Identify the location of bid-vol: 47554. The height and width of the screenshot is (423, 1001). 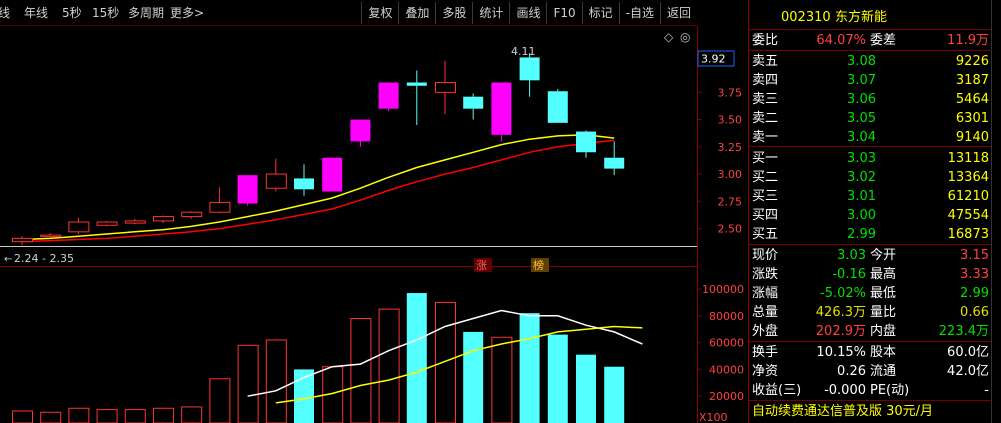
(968, 215).